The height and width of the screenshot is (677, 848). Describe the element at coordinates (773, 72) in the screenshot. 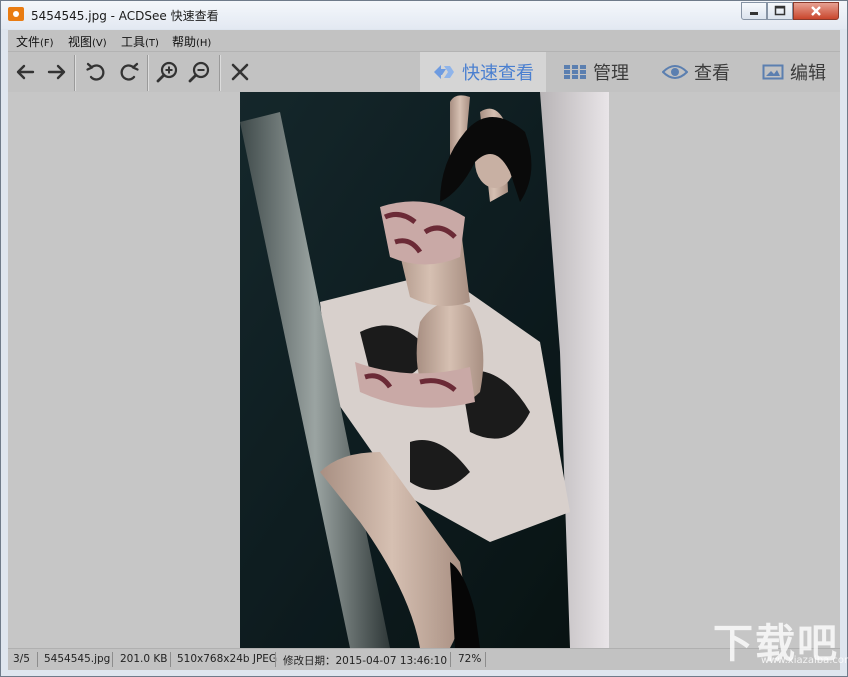

I see `picture-edit-icon` at that location.